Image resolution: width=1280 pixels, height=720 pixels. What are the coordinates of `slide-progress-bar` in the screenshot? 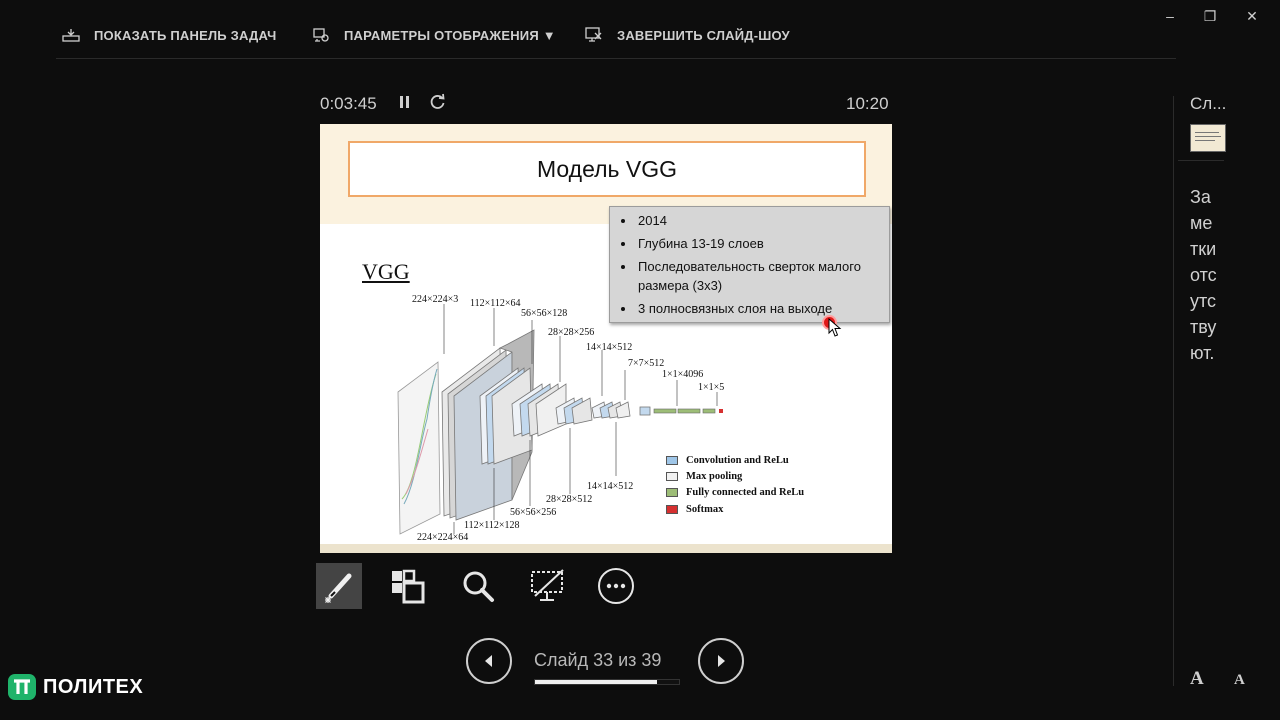 It's located at (607, 682).